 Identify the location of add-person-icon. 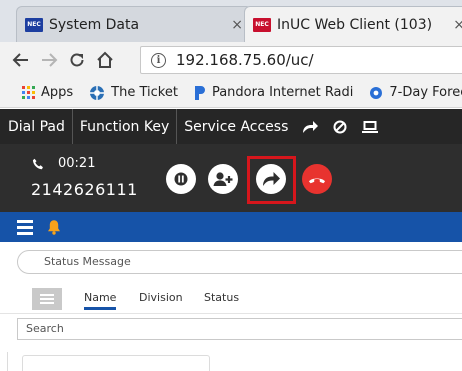
(223, 179).